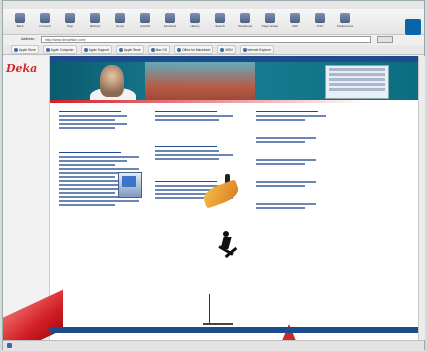 The height and width of the screenshot is (352, 427). Describe the element at coordinates (195, 18) in the screenshot. I see `history-icon` at that location.